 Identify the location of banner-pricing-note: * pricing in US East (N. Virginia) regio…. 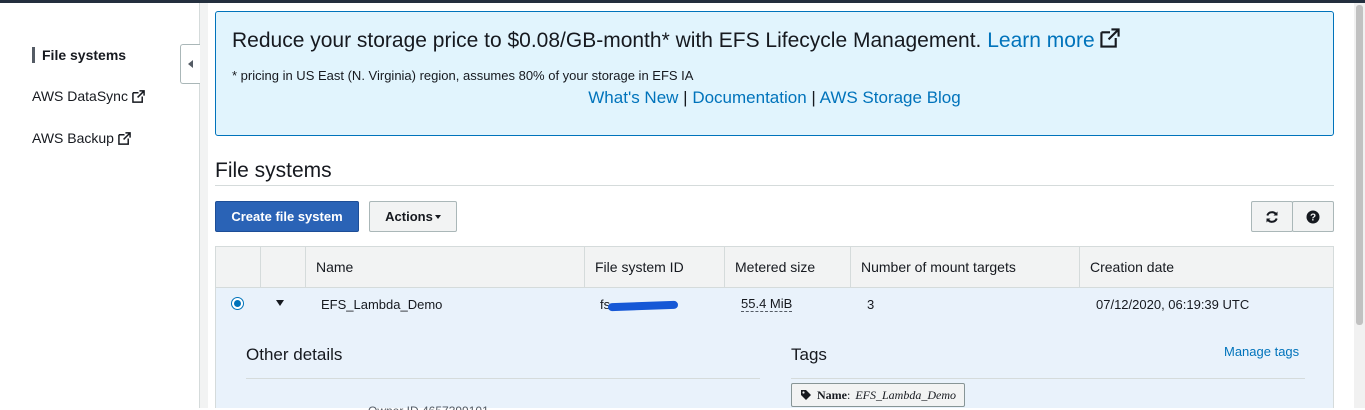
(463, 75).